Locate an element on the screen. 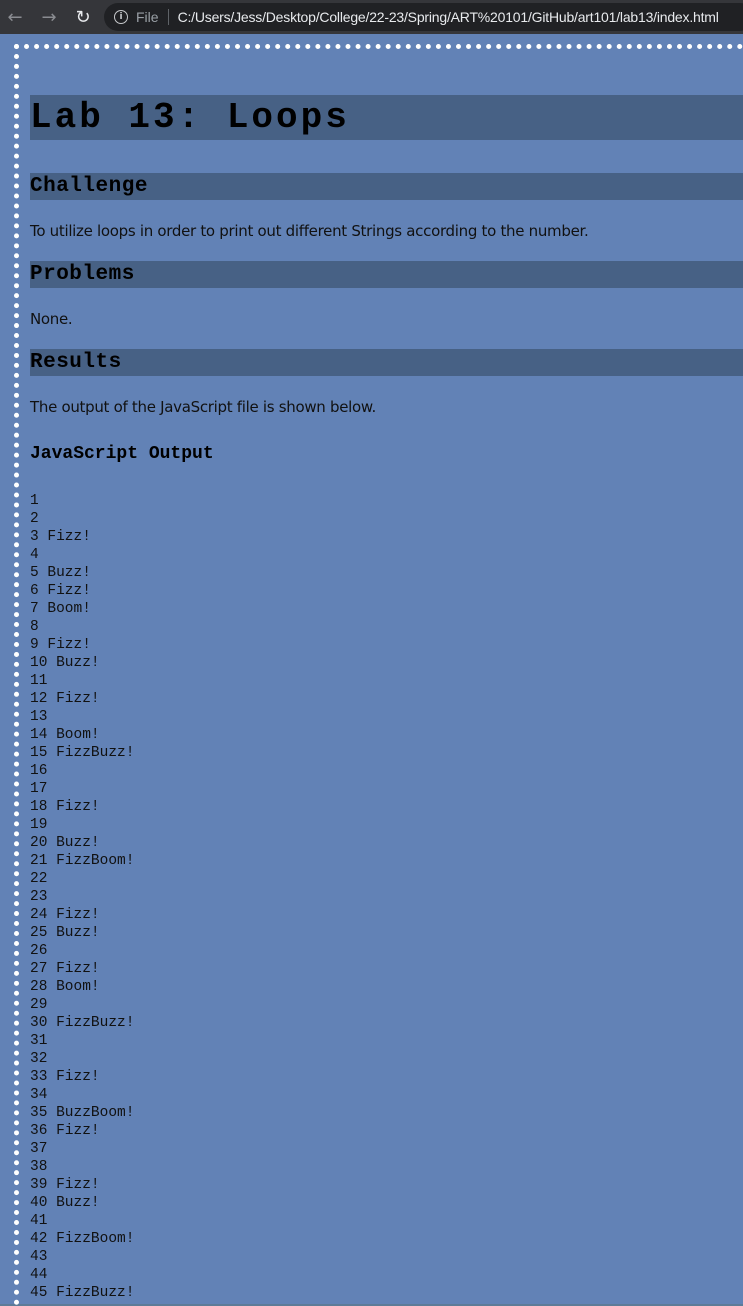  dotted-frame-left is located at coordinates (16, 675).